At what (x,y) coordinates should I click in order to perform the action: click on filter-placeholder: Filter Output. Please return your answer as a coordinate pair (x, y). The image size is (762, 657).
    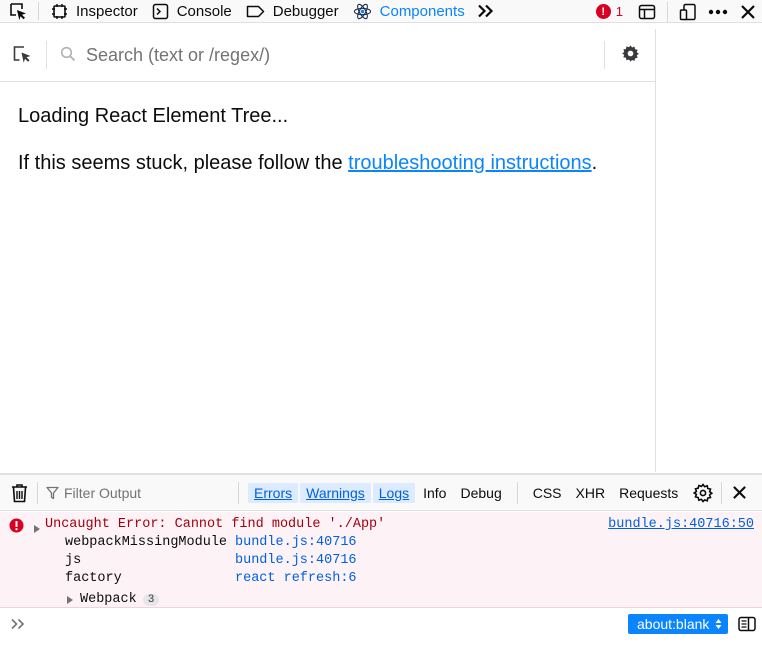
    Looking at the image, I should click on (103, 492).